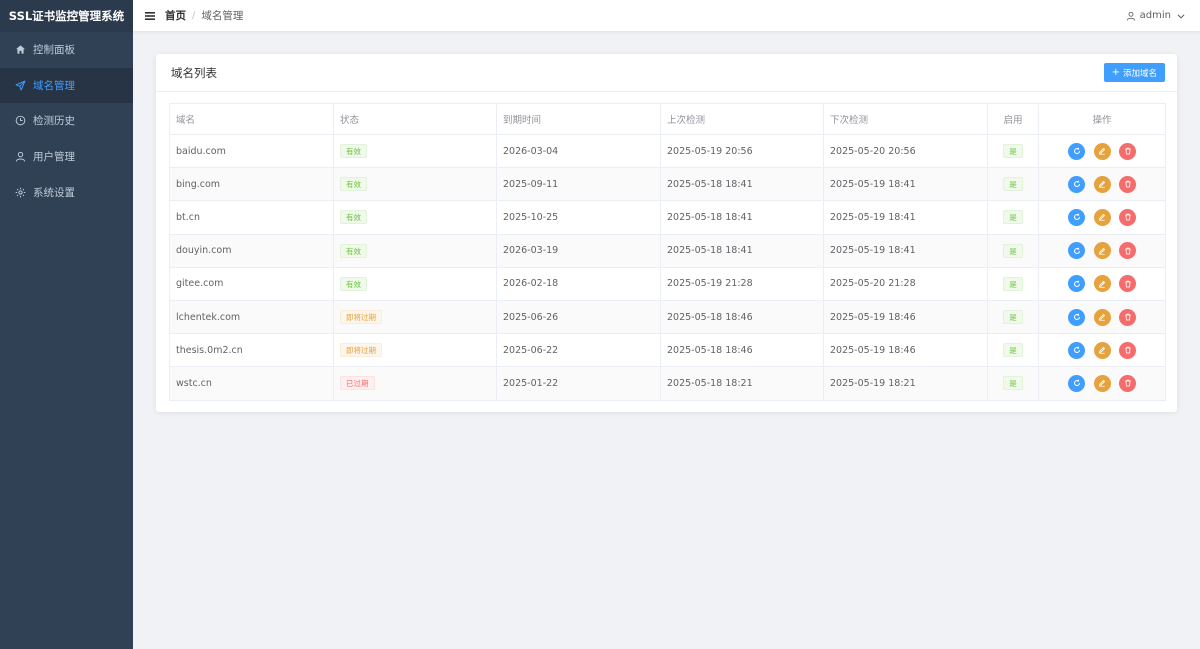  I want to click on app-title: SSL证书监控管理系统, so click(66, 16).